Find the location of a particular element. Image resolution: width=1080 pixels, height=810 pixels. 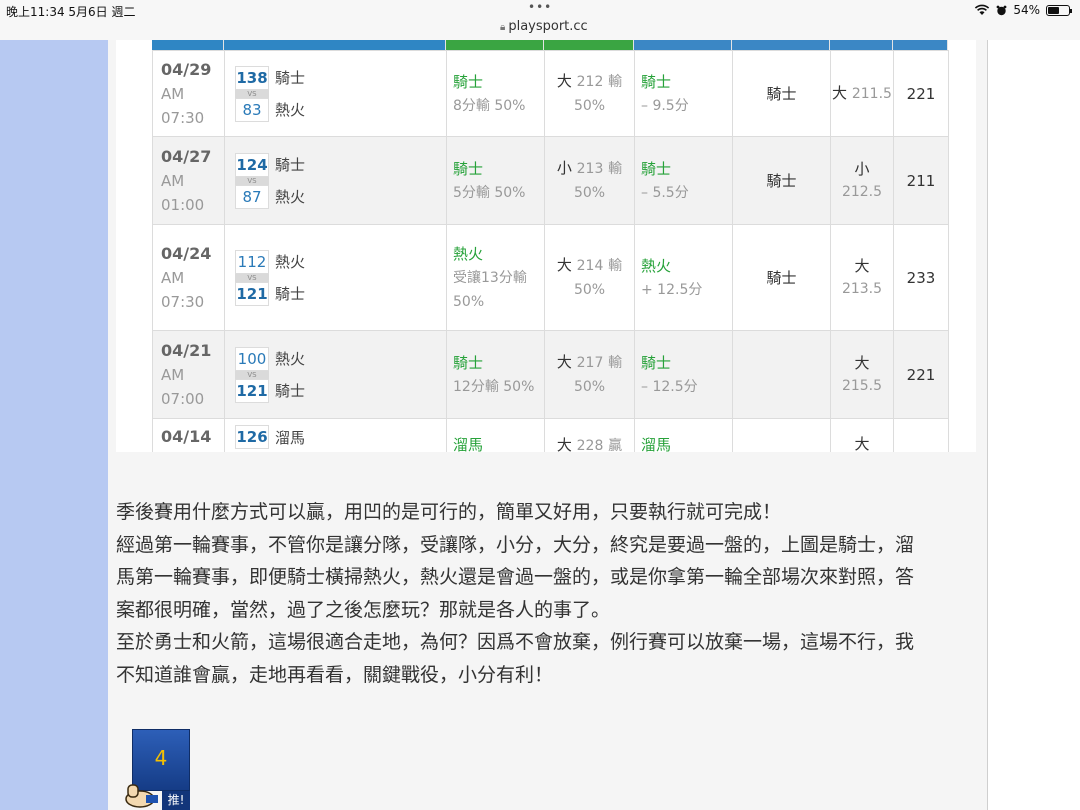

status-time: 晚上11:34 5月6日 週二 is located at coordinates (71, 12).